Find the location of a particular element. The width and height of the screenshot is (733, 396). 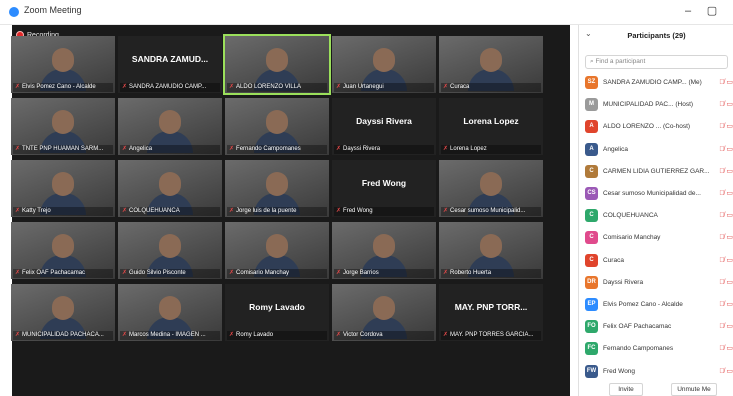

participant-row: A Angelica 🎙̸ ▭ is located at coordinates (659, 150).